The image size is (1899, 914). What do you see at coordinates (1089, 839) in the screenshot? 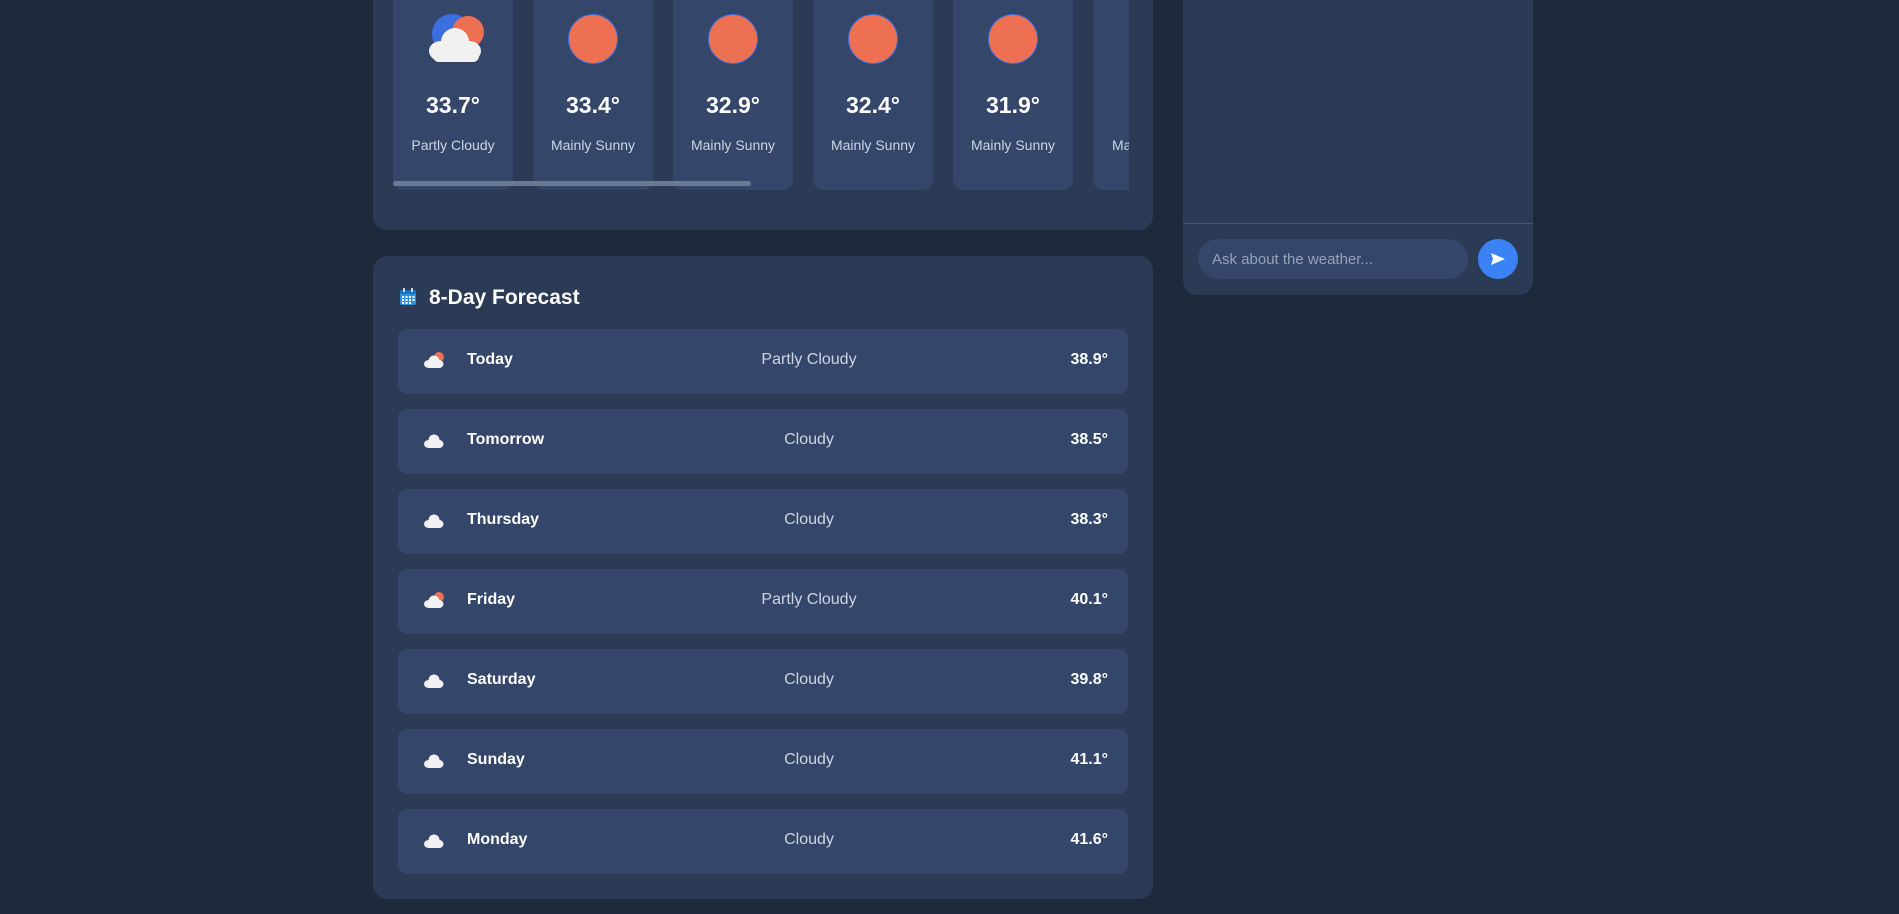
I see `forecast-temperature: 41.6°` at bounding box center [1089, 839].